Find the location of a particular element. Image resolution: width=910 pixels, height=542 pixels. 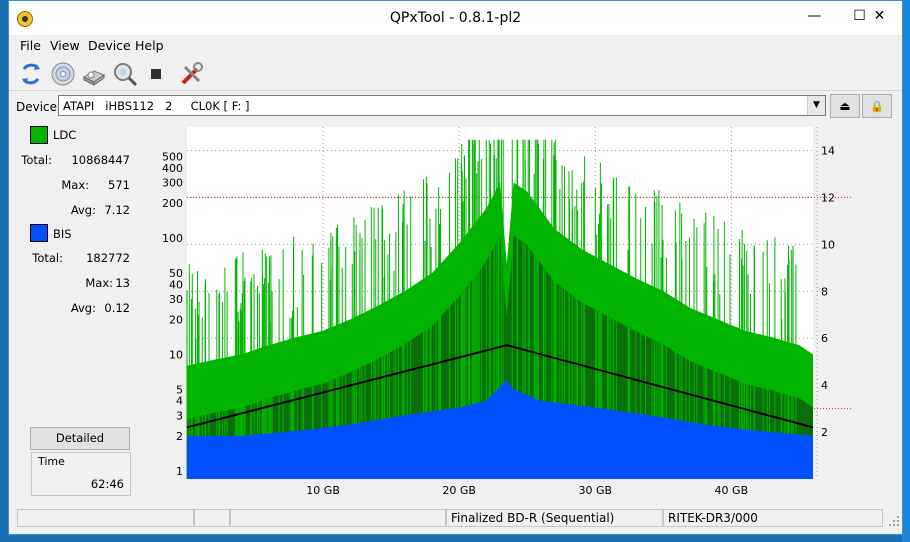

y-left-tick-label: 400 is located at coordinates (172, 168).